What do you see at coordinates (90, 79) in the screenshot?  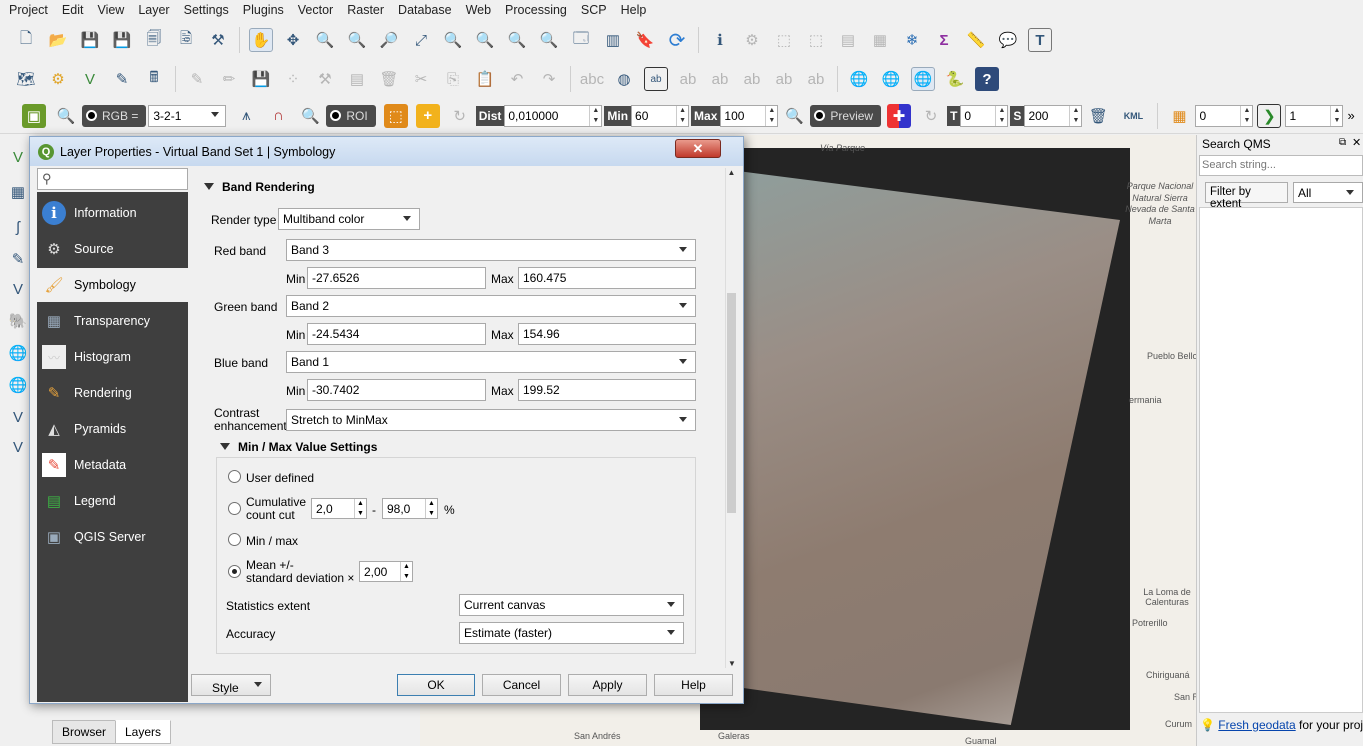 I see `add-vector-icon: V` at bounding box center [90, 79].